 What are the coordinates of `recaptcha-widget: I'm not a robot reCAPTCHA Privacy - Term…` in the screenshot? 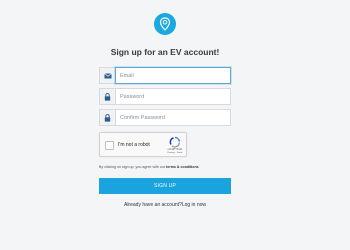 It's located at (143, 144).